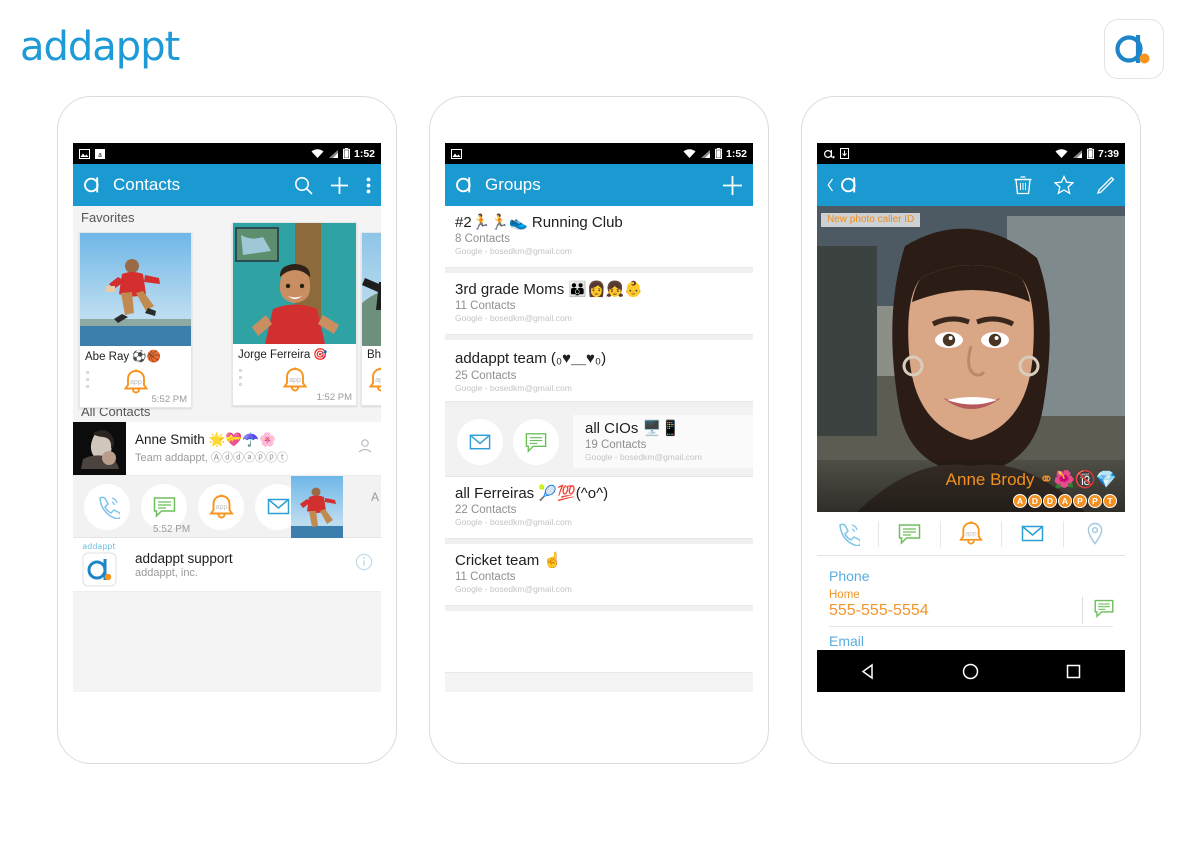 The width and height of the screenshot is (1200, 853). Describe the element at coordinates (1105, 185) in the screenshot. I see `edit-pencil-icon` at that location.